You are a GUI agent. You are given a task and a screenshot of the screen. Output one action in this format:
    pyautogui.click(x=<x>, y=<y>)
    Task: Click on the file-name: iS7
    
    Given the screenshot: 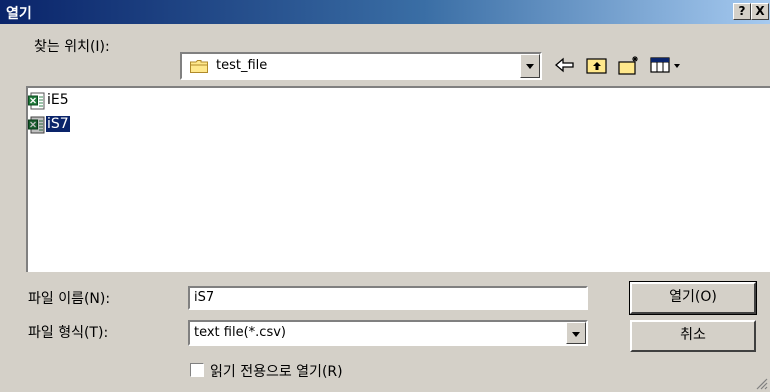 What is the action you would take?
    pyautogui.click(x=58, y=124)
    